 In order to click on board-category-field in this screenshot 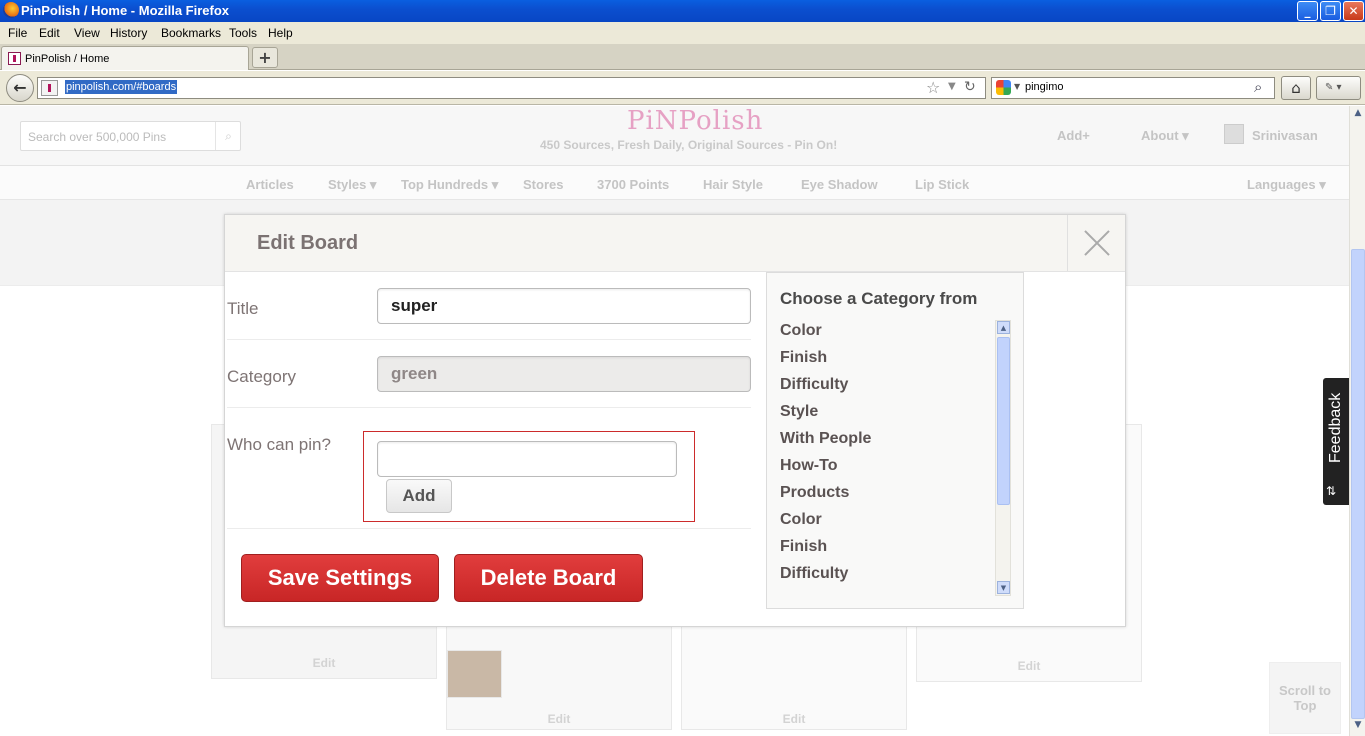, I will do `click(564, 374)`.